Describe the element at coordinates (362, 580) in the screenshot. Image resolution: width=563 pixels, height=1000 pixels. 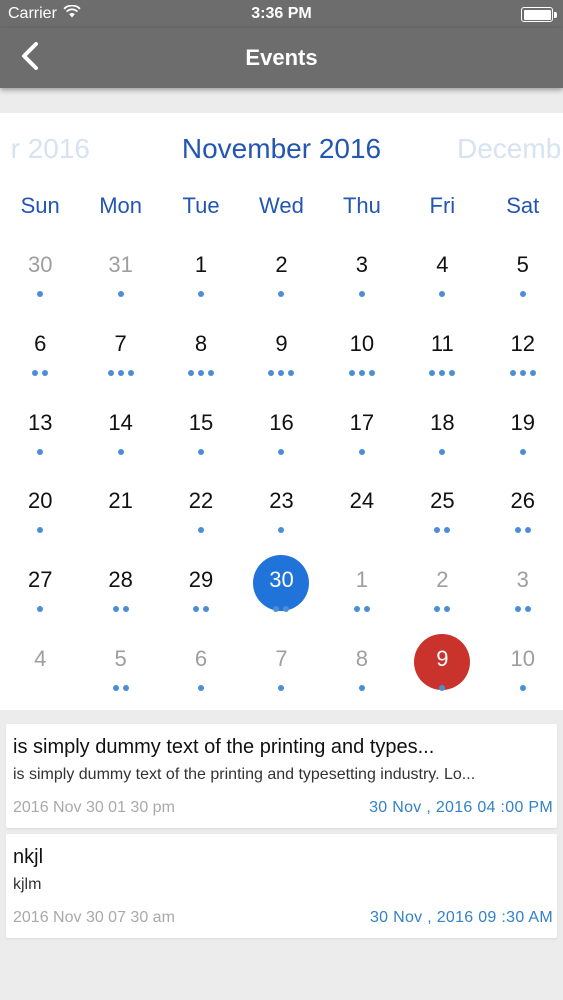
I see `day-number: 1` at that location.